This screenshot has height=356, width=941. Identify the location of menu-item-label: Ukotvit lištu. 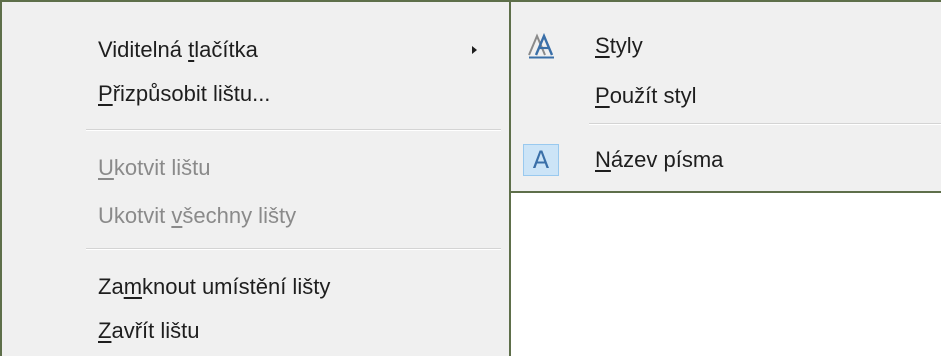
(154, 167).